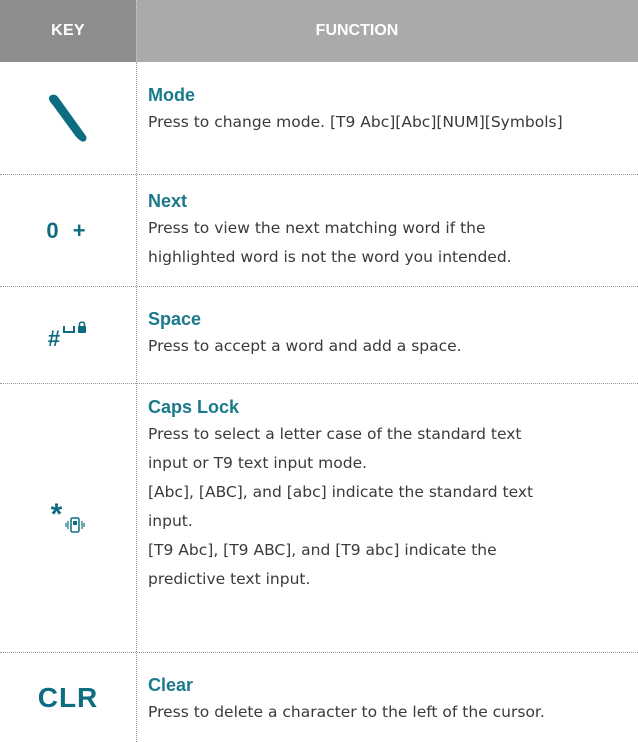 The width and height of the screenshot is (638, 742). I want to click on caps-lock-title: Caps Lock, so click(194, 407).